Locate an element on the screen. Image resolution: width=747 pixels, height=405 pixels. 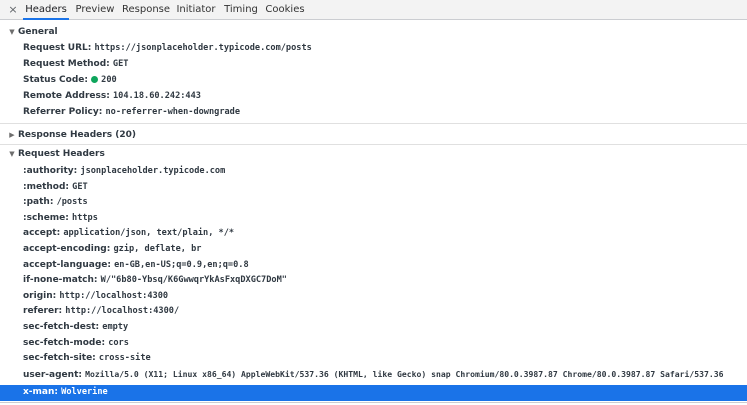
section-general: ▼ General is located at coordinates (29, 32).